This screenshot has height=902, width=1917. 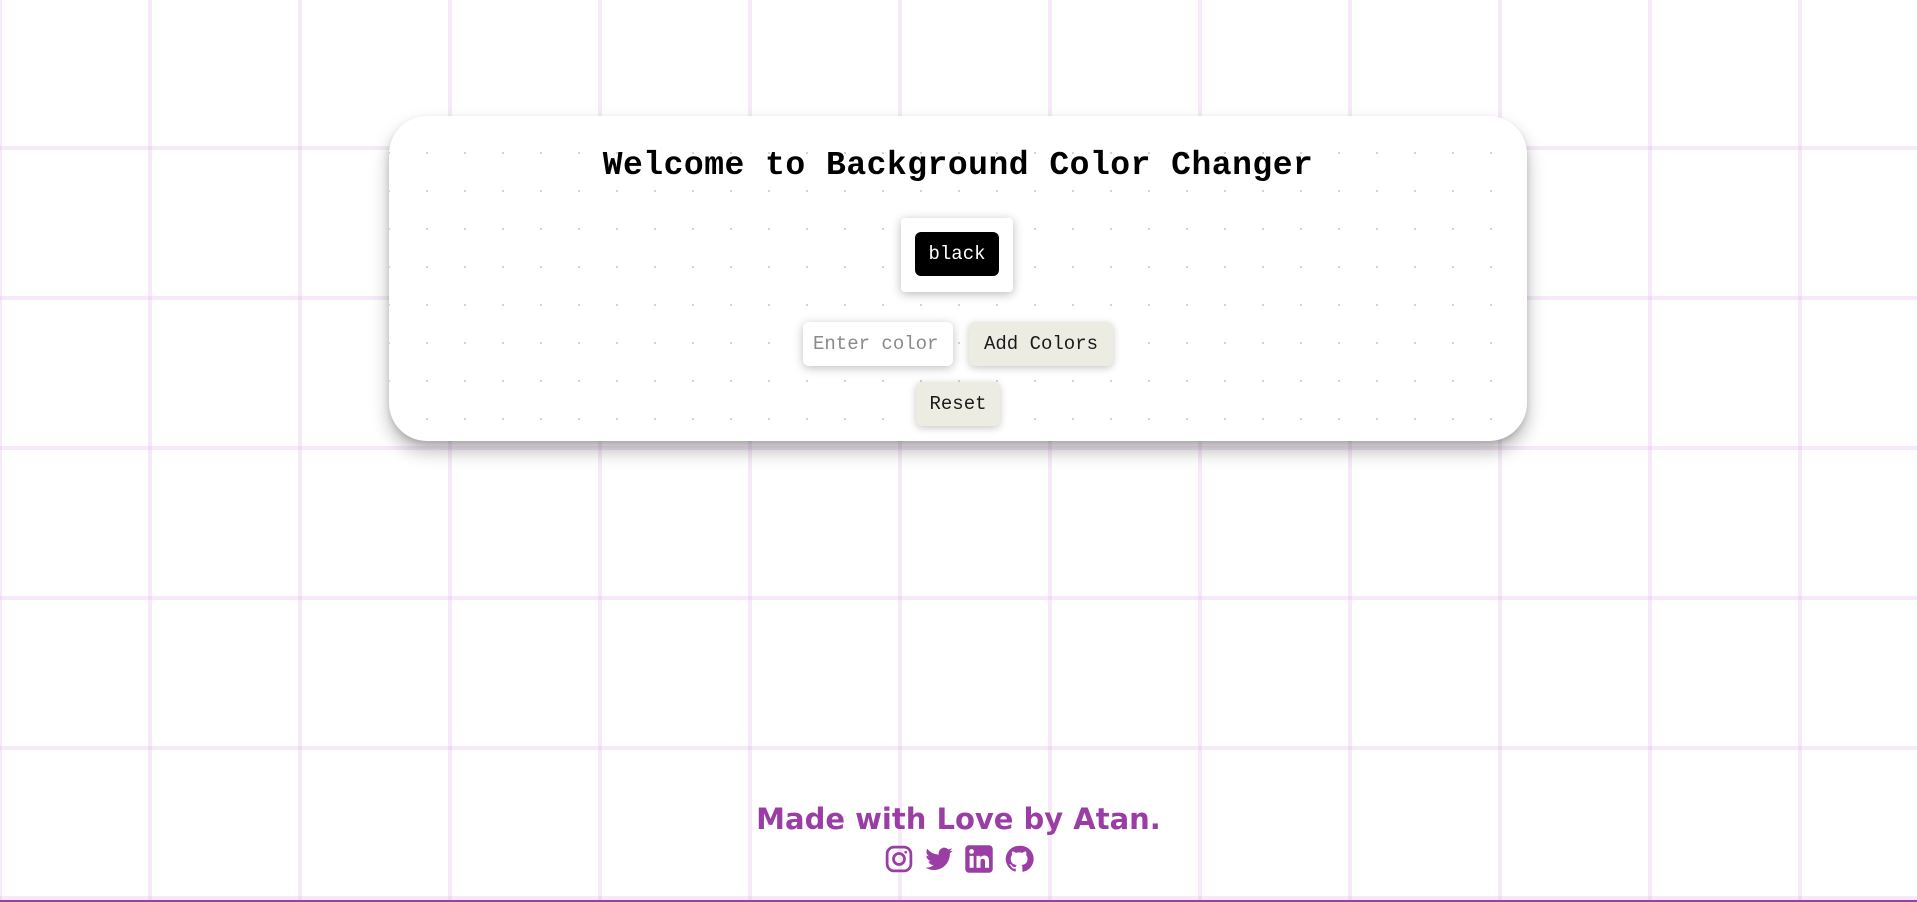 I want to click on twitter-icon, so click(x=939, y=859).